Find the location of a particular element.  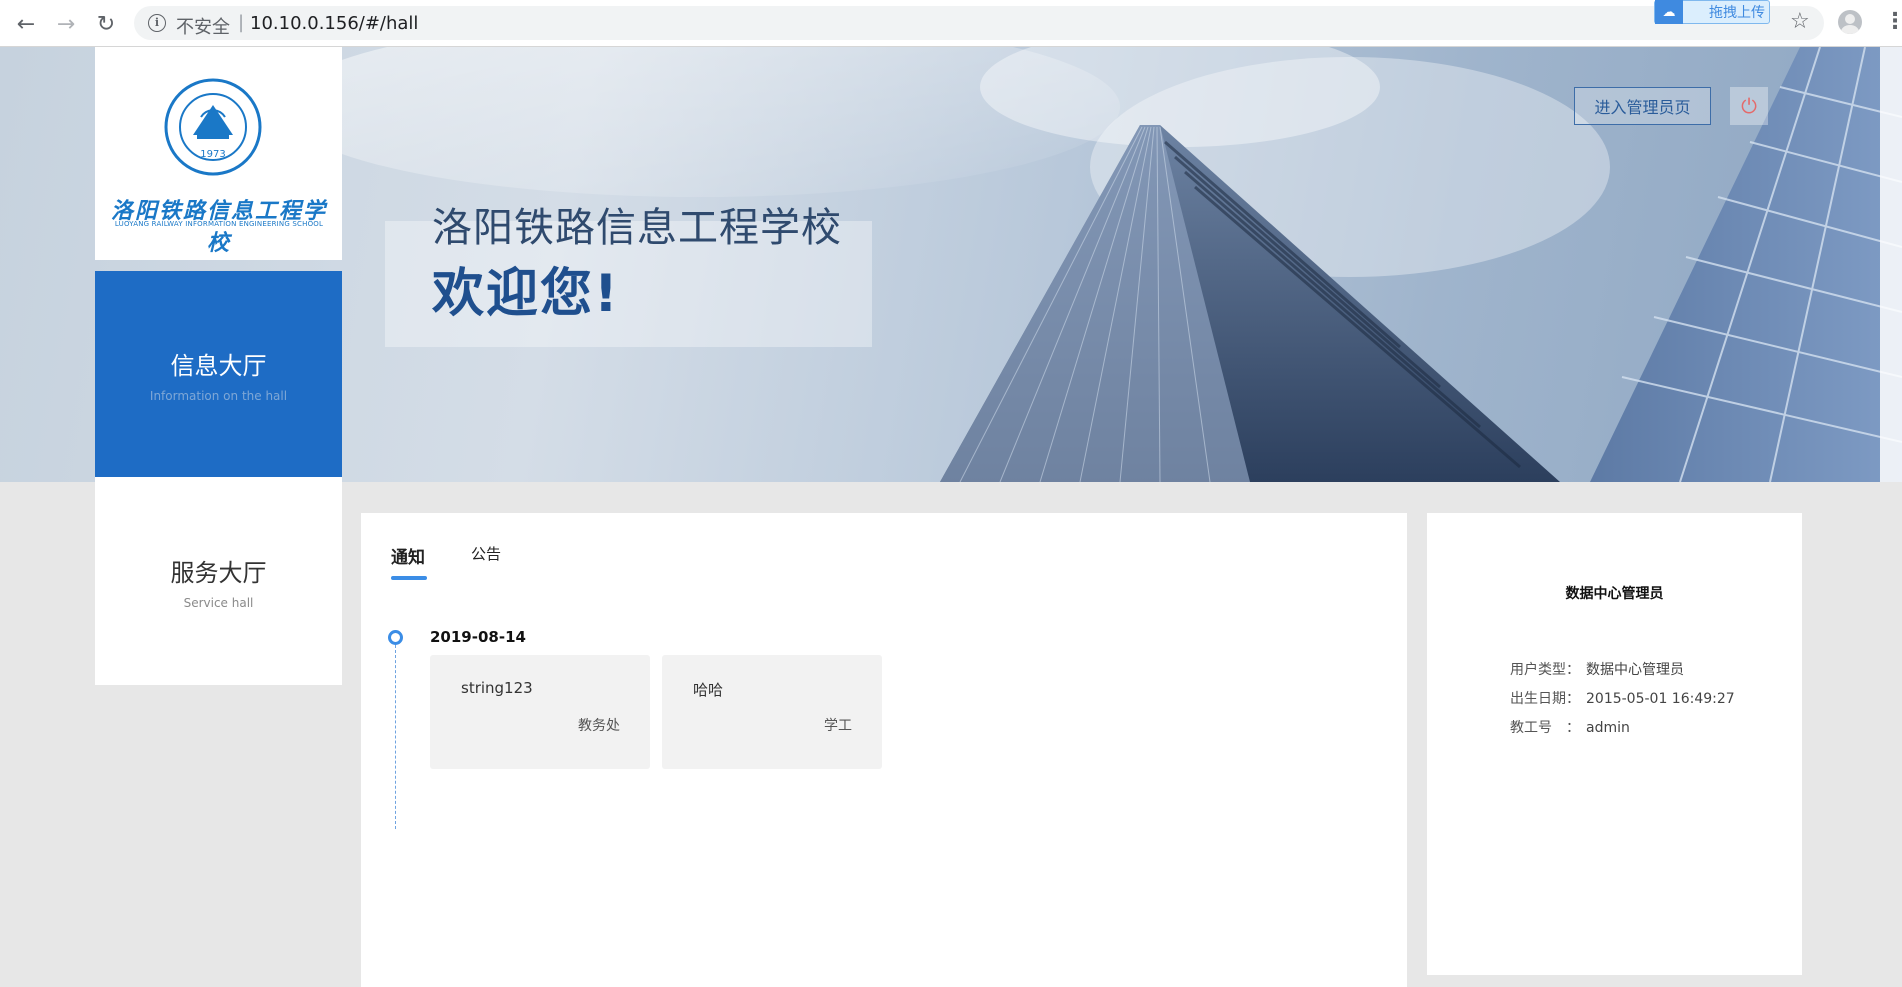

notice-card: string123 教务处 is located at coordinates (540, 712).